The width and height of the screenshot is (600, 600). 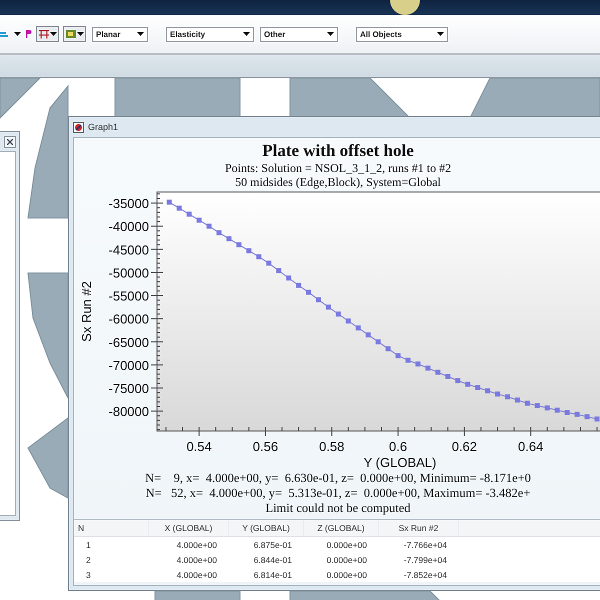 What do you see at coordinates (338, 478) in the screenshot?
I see `info-line: N= 9, x= 4.000e+00, y= 6.630e-01, z= 0.000e+00, Minimum= -8.171e+0` at bounding box center [338, 478].